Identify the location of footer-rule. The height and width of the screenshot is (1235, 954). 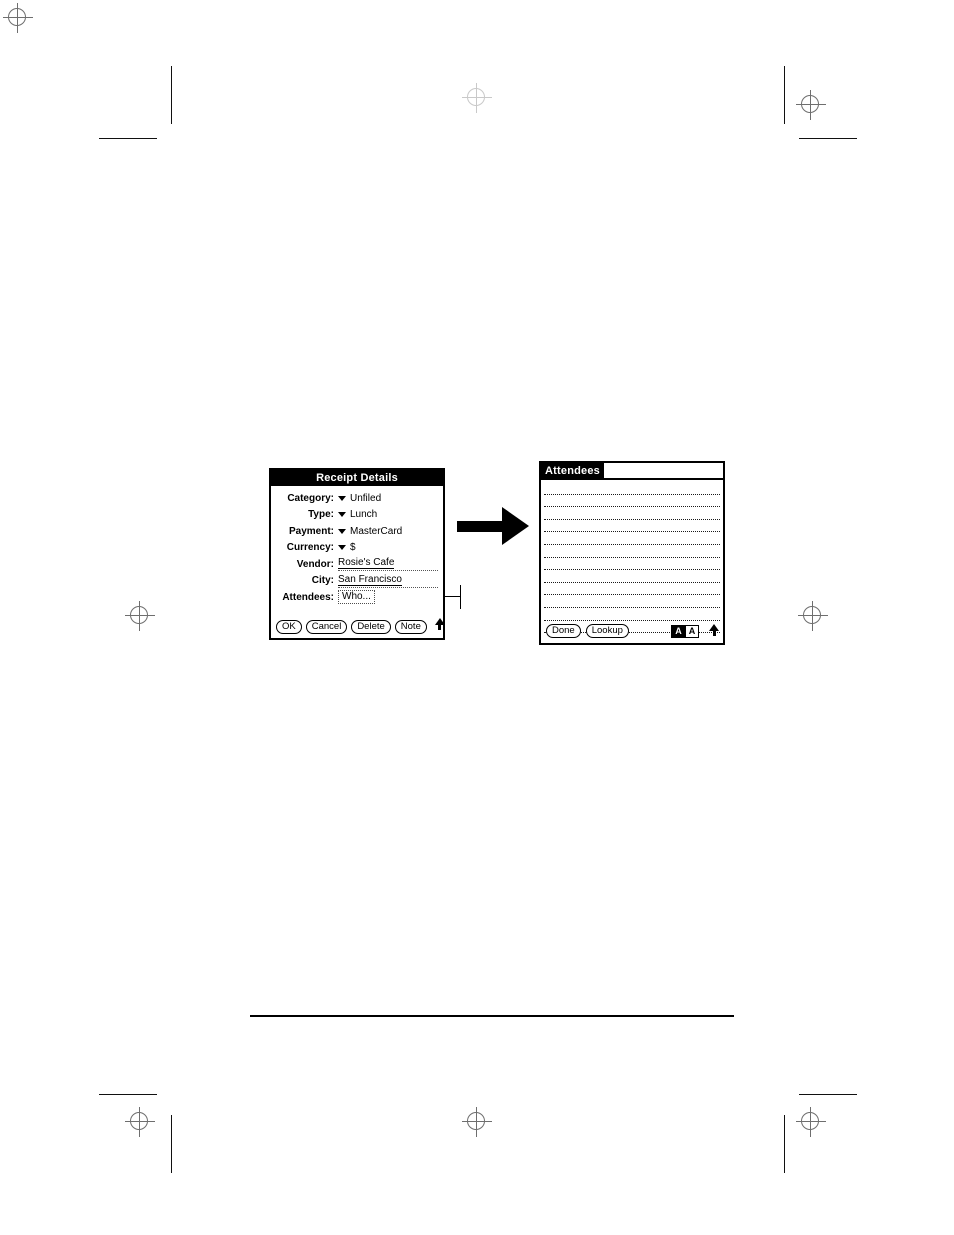
(492, 1016).